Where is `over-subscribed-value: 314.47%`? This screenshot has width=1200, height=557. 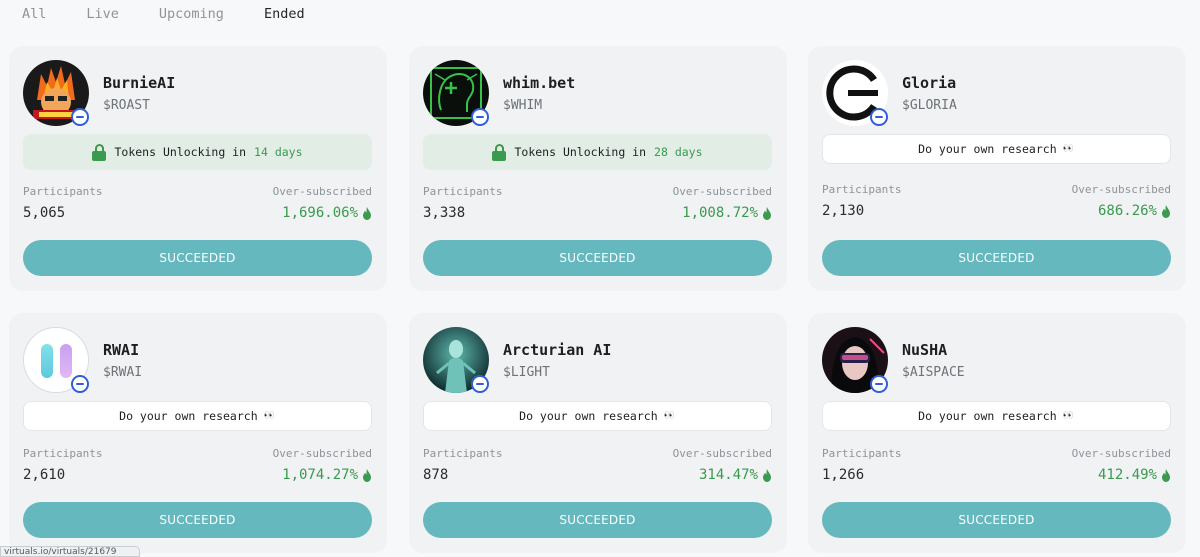
over-subscribed-value: 314.47% is located at coordinates (735, 475).